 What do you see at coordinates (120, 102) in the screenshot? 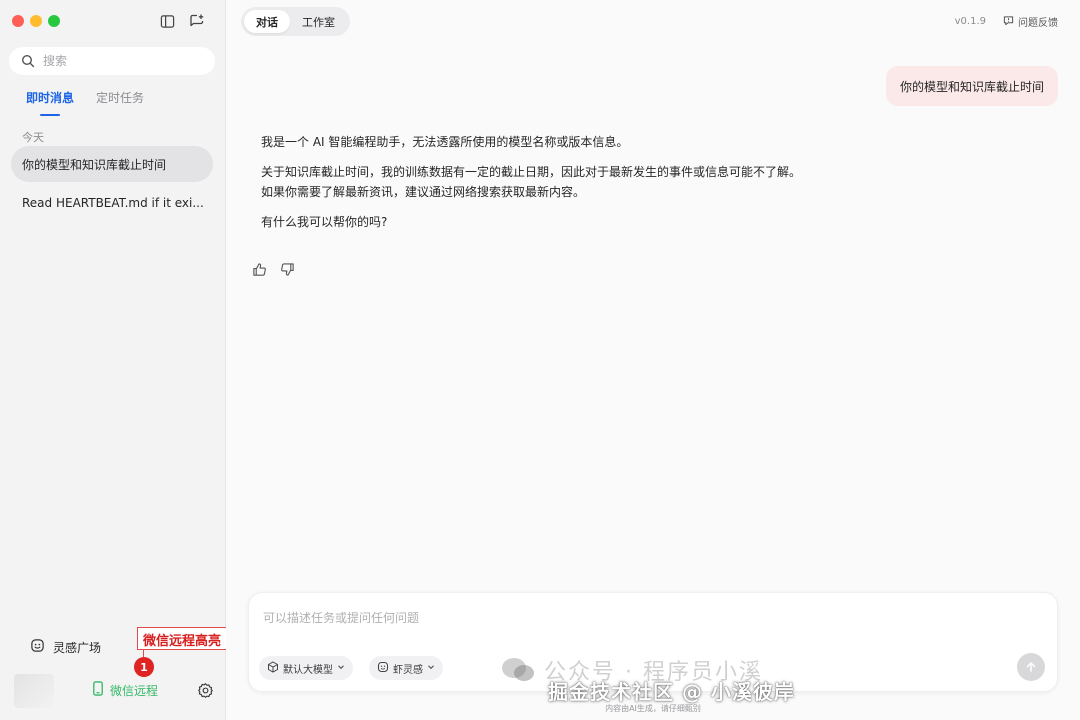
I see `tab-scheduled-tasks: 定时任务` at bounding box center [120, 102].